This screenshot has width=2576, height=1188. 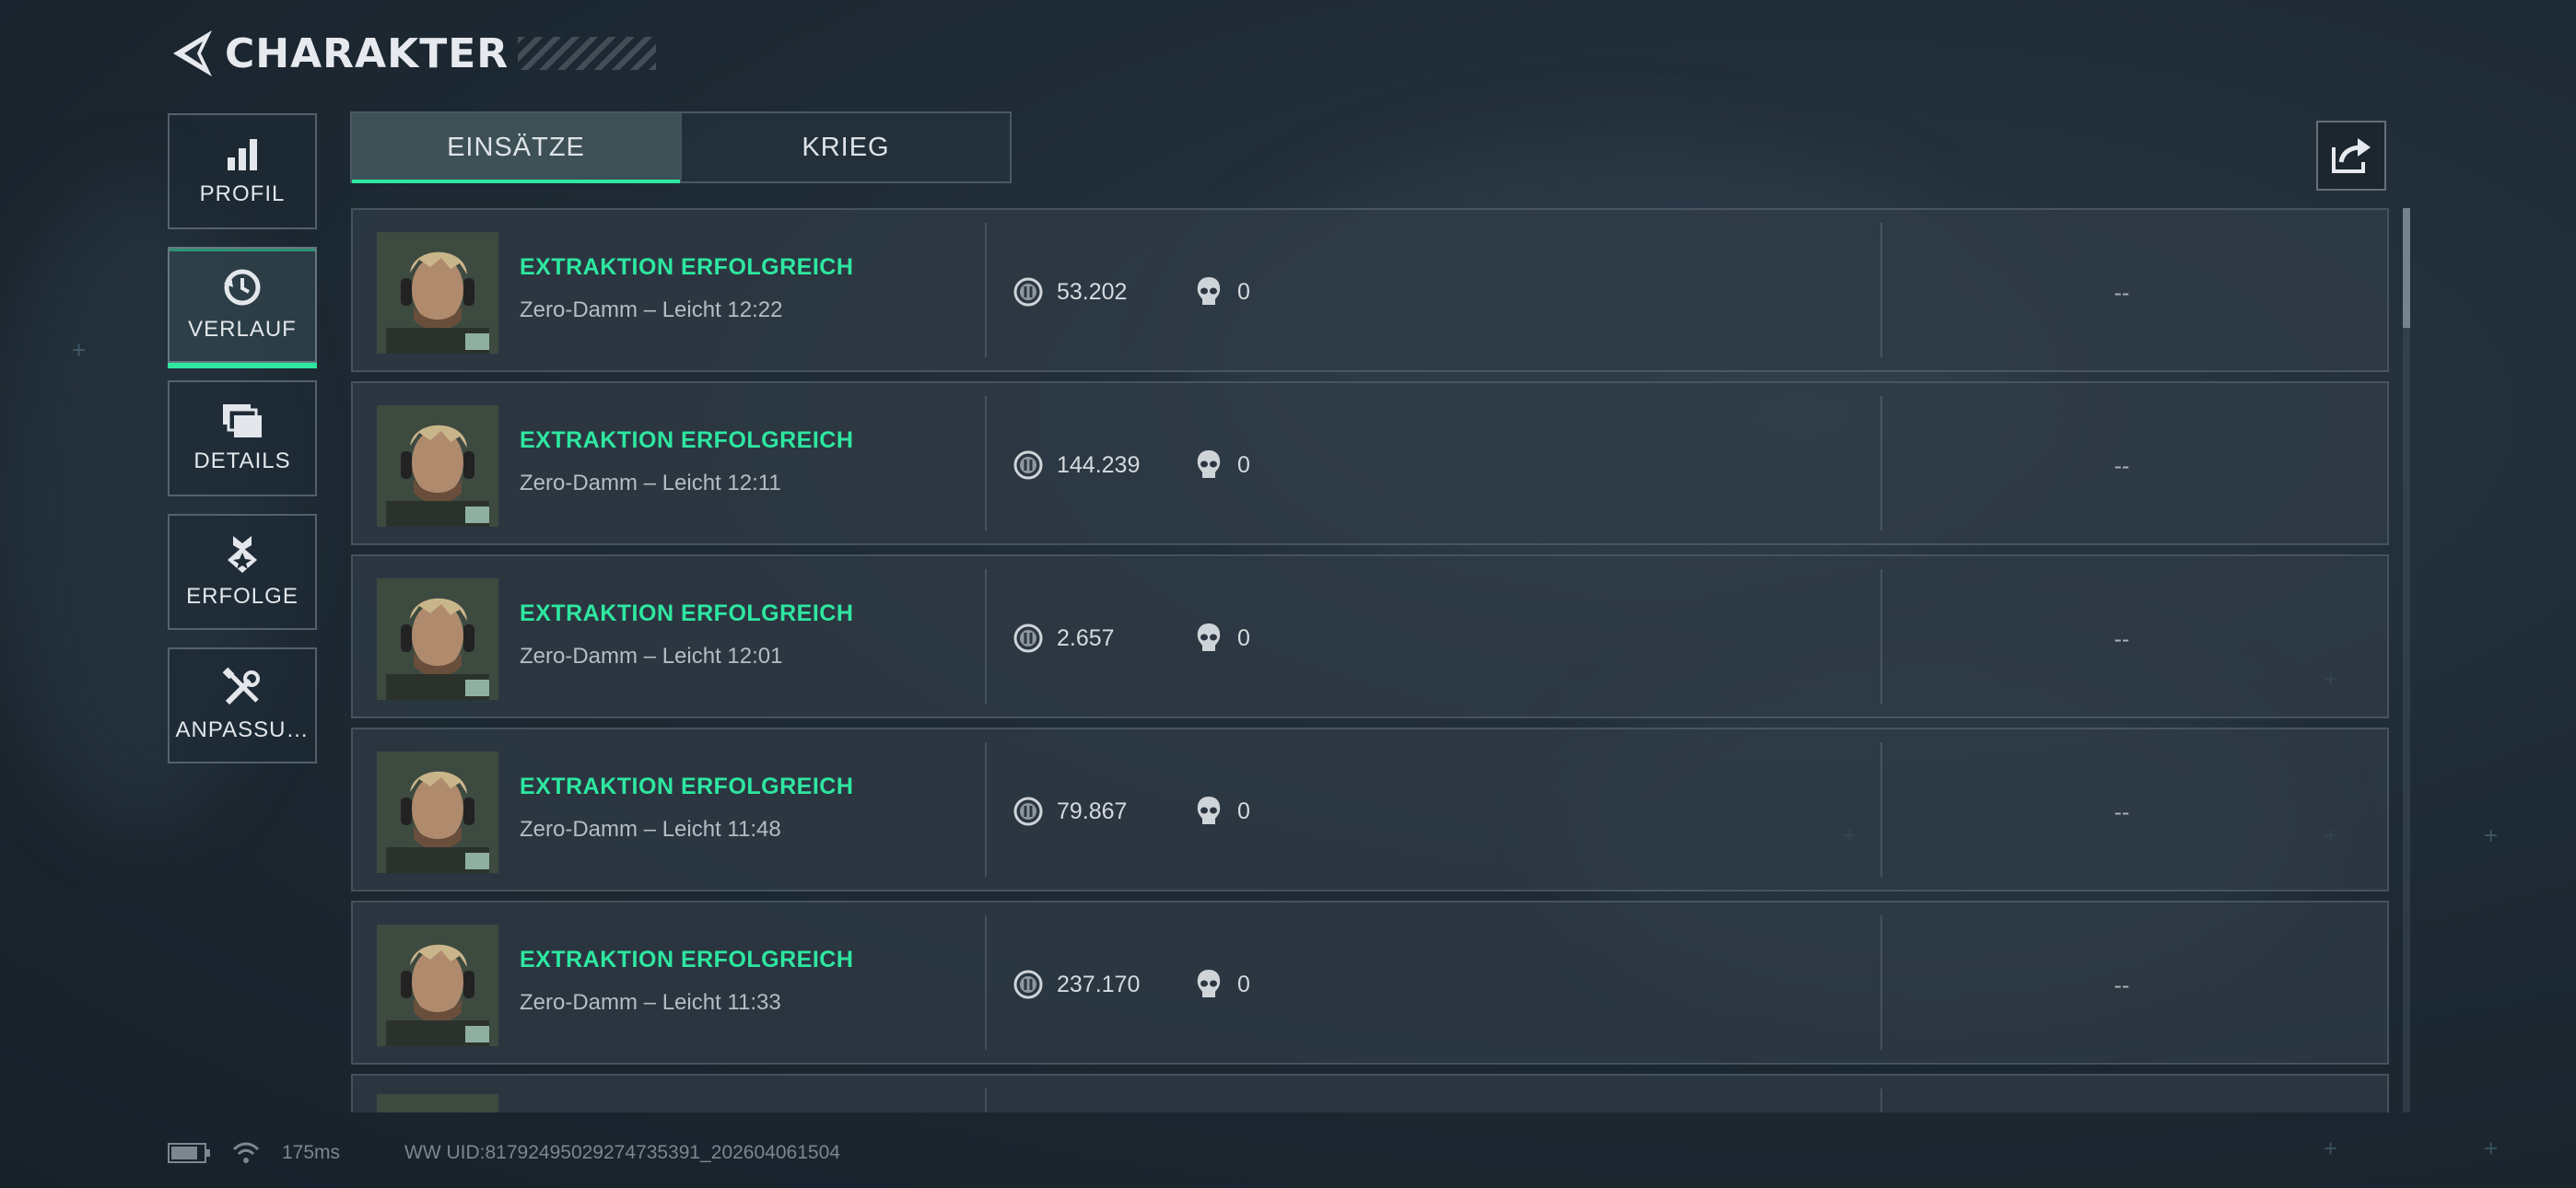 I want to click on sidebar-item-label: ERFOLGE, so click(x=243, y=596).